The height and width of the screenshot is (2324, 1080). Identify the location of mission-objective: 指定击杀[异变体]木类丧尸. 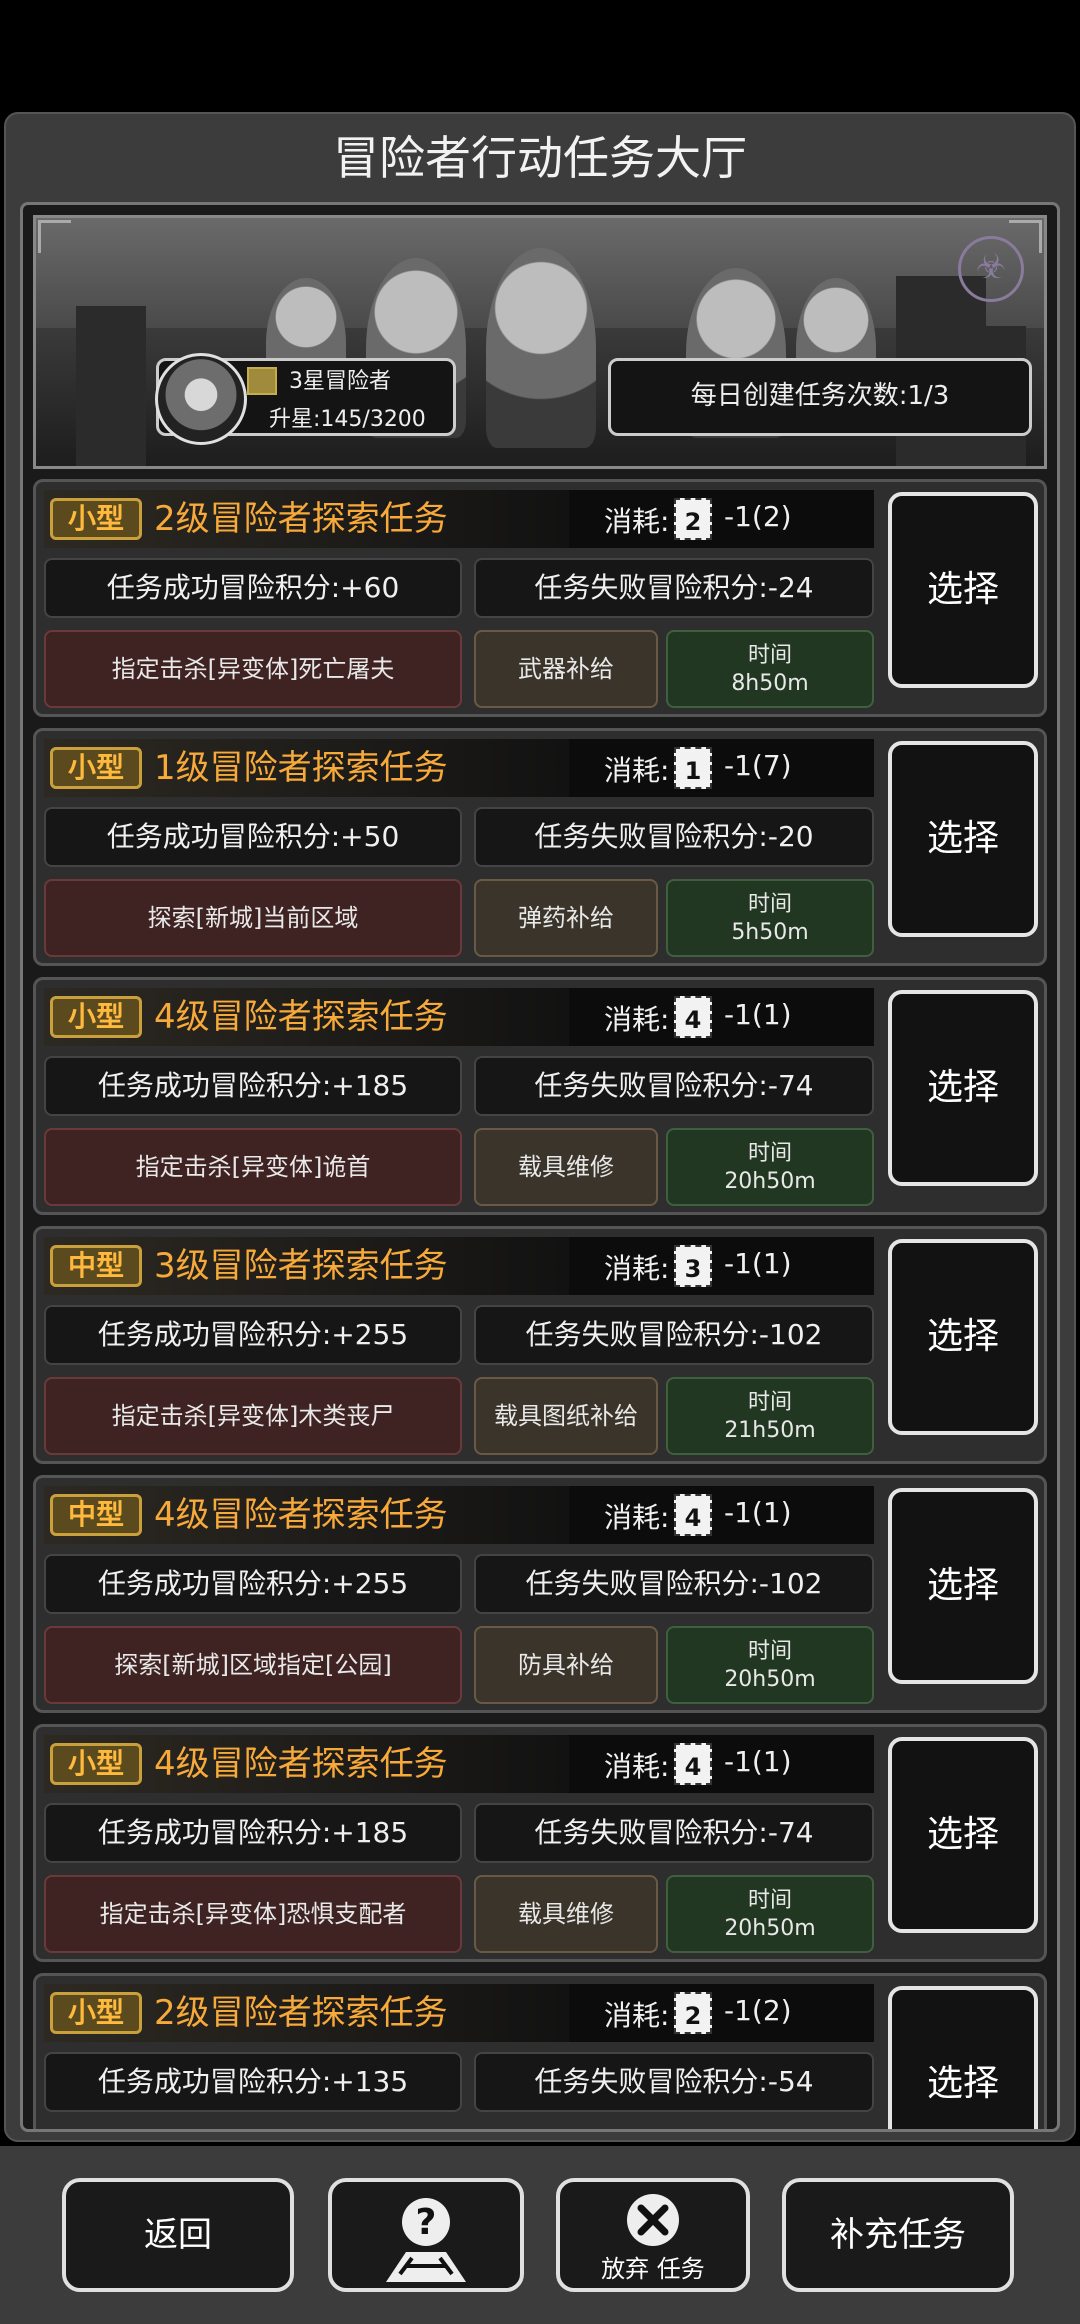
(253, 1416).